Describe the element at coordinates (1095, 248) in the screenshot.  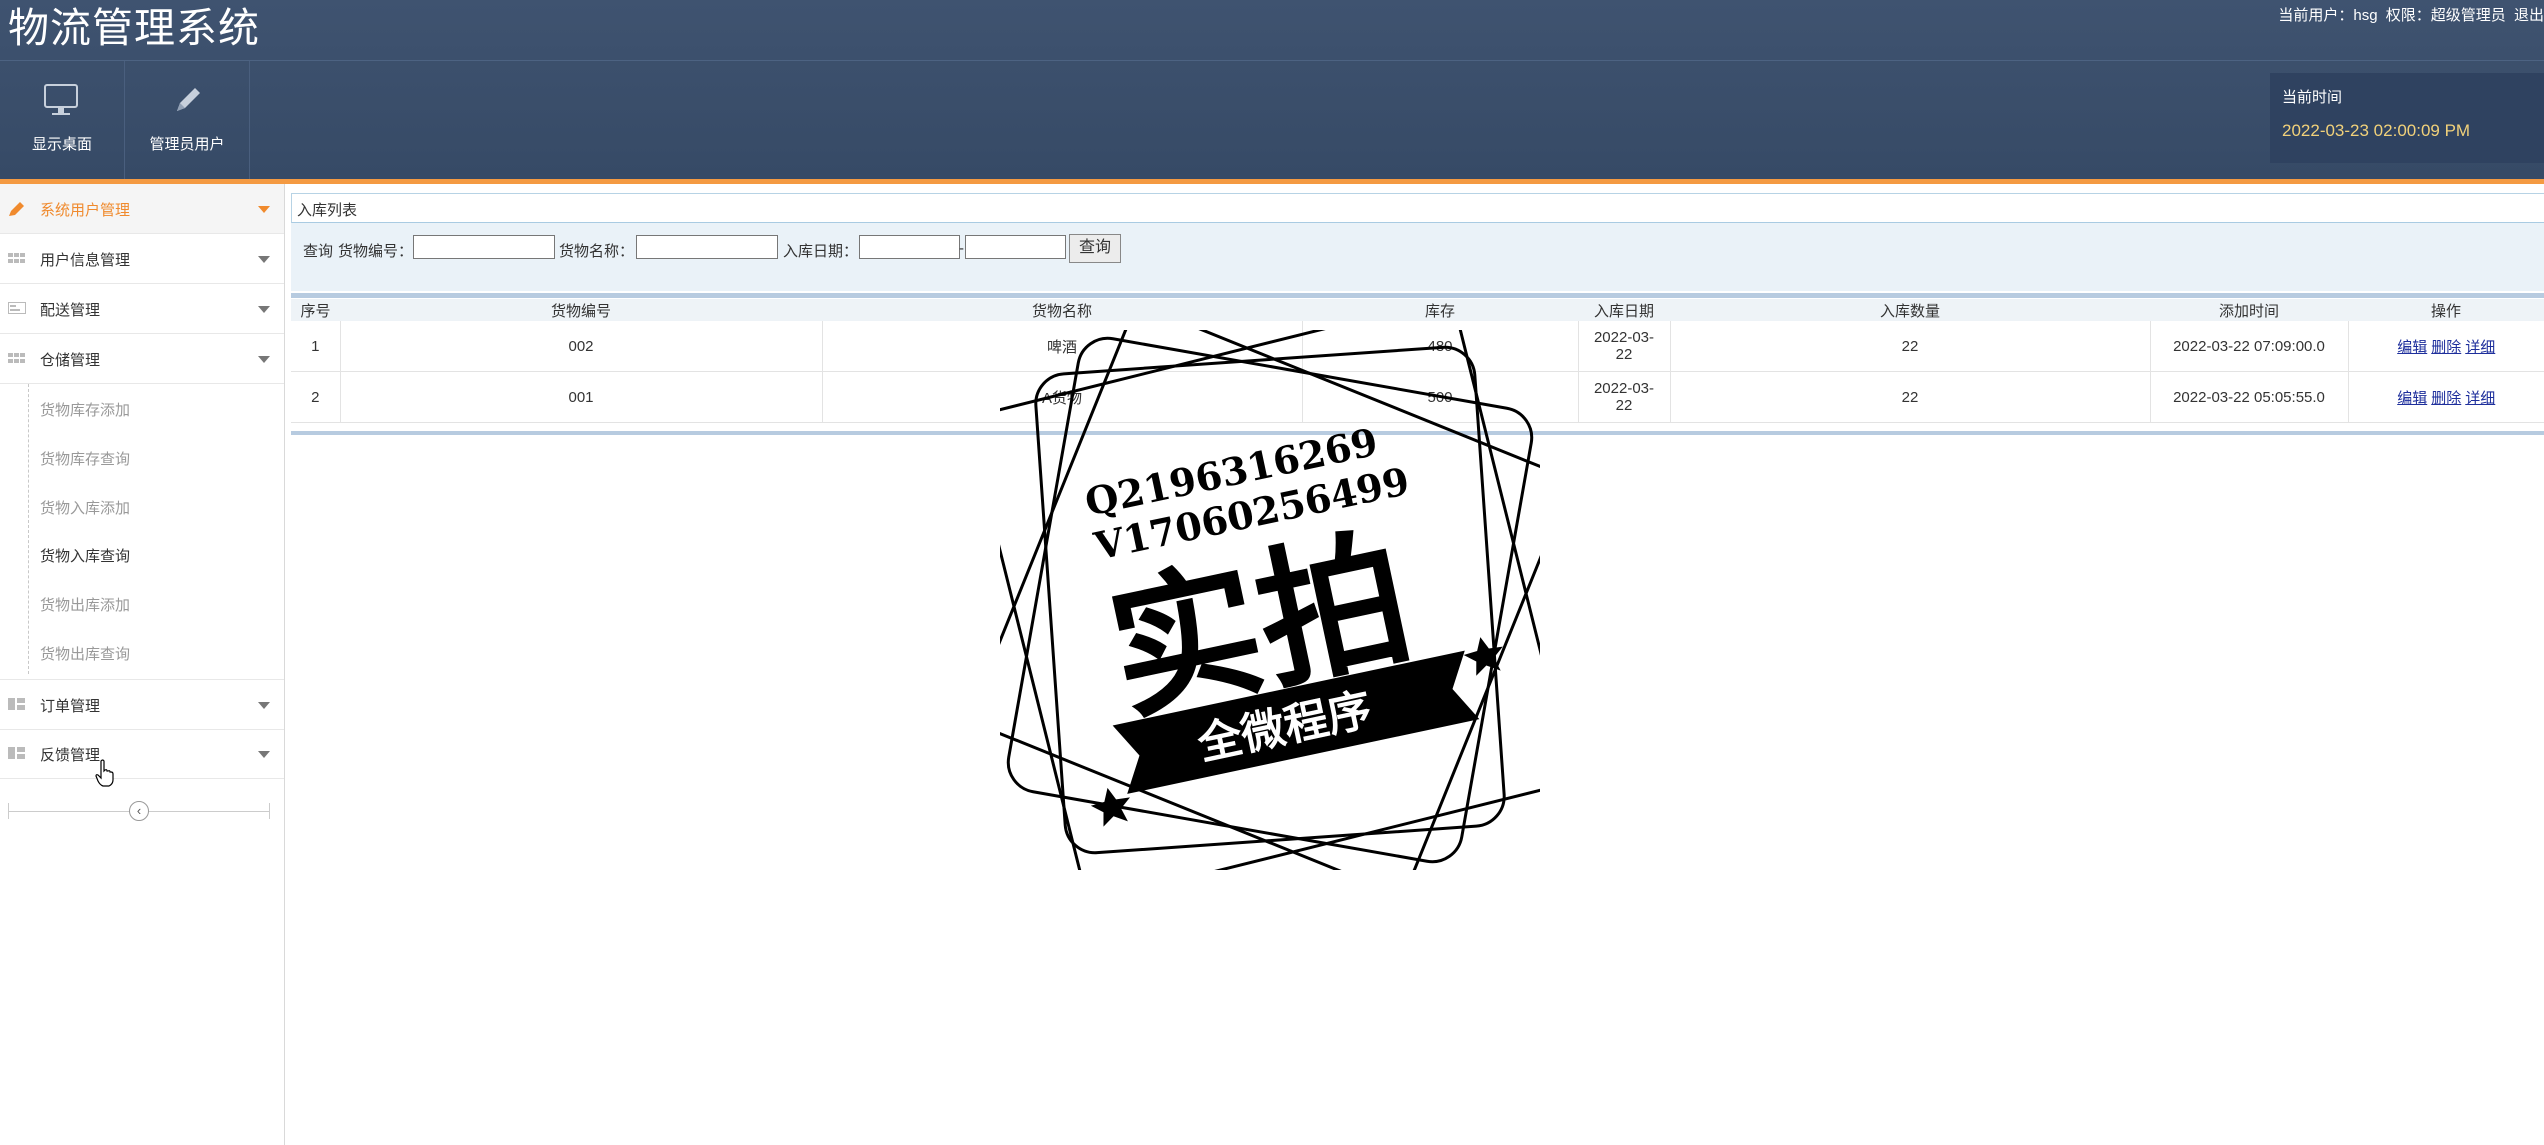
I see `search-button: 查询` at that location.